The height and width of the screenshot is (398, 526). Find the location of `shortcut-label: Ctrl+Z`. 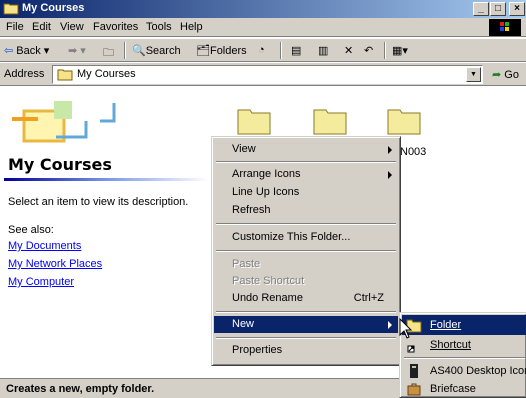

shortcut-label: Ctrl+Z is located at coordinates (368, 298).